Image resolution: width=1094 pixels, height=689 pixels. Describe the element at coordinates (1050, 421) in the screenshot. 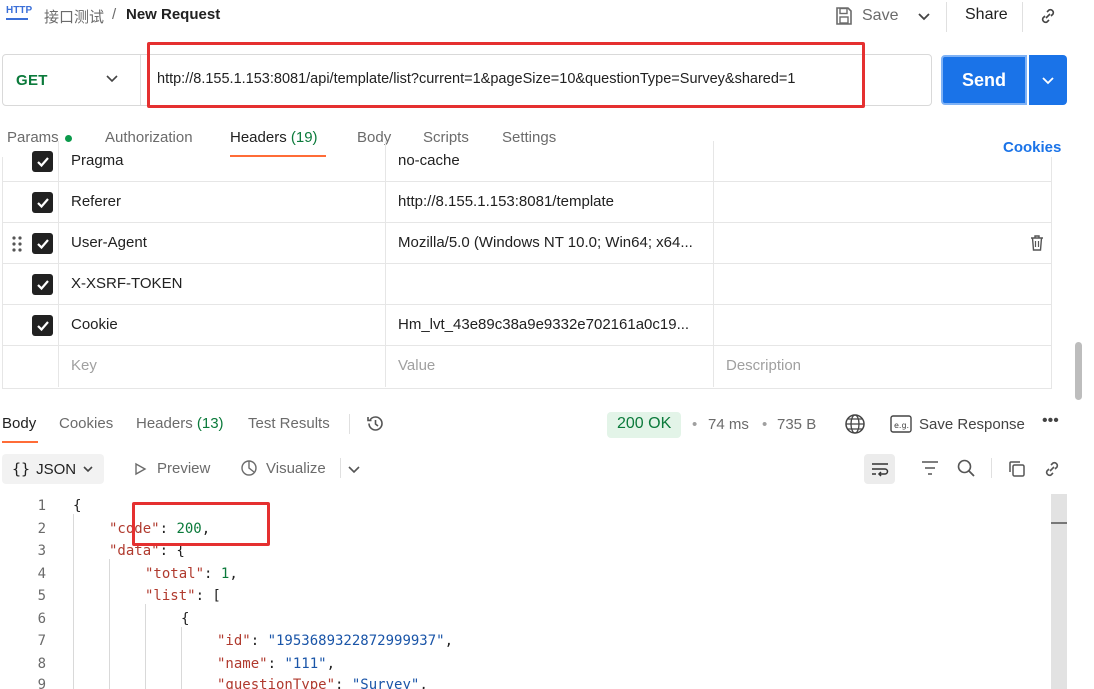

I see `more-options-icon: •••` at that location.